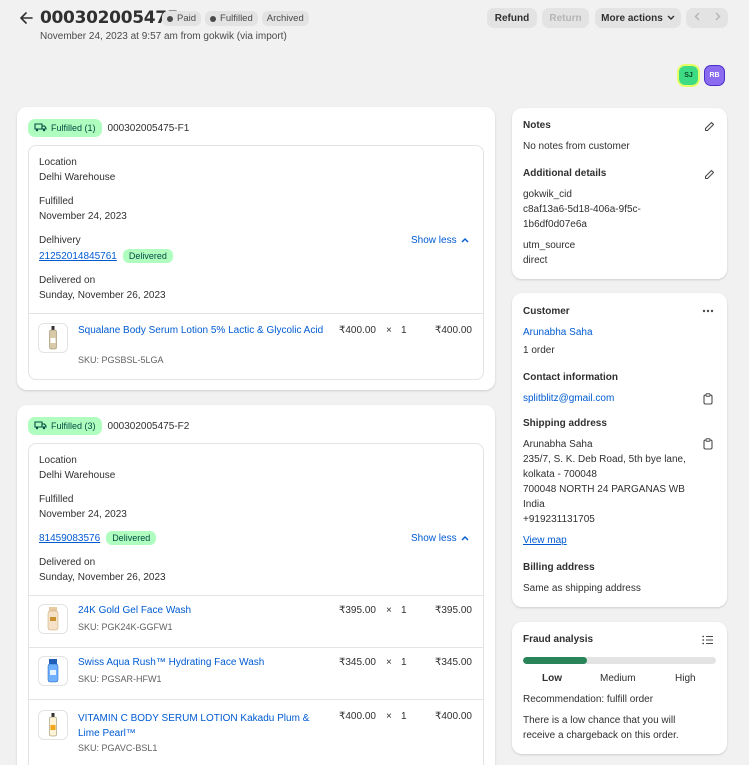 This screenshot has height=765, width=749. Describe the element at coordinates (559, 567) in the screenshot. I see `billing-title: Billing address` at that location.